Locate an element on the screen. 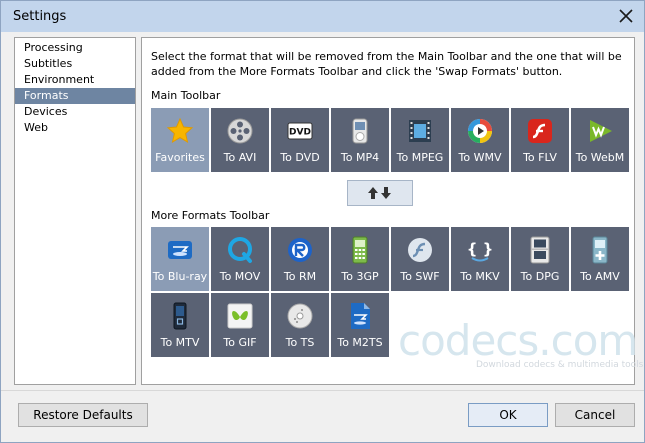 The height and width of the screenshot is (443, 645). sidebar-item-web: Web is located at coordinates (75, 128).